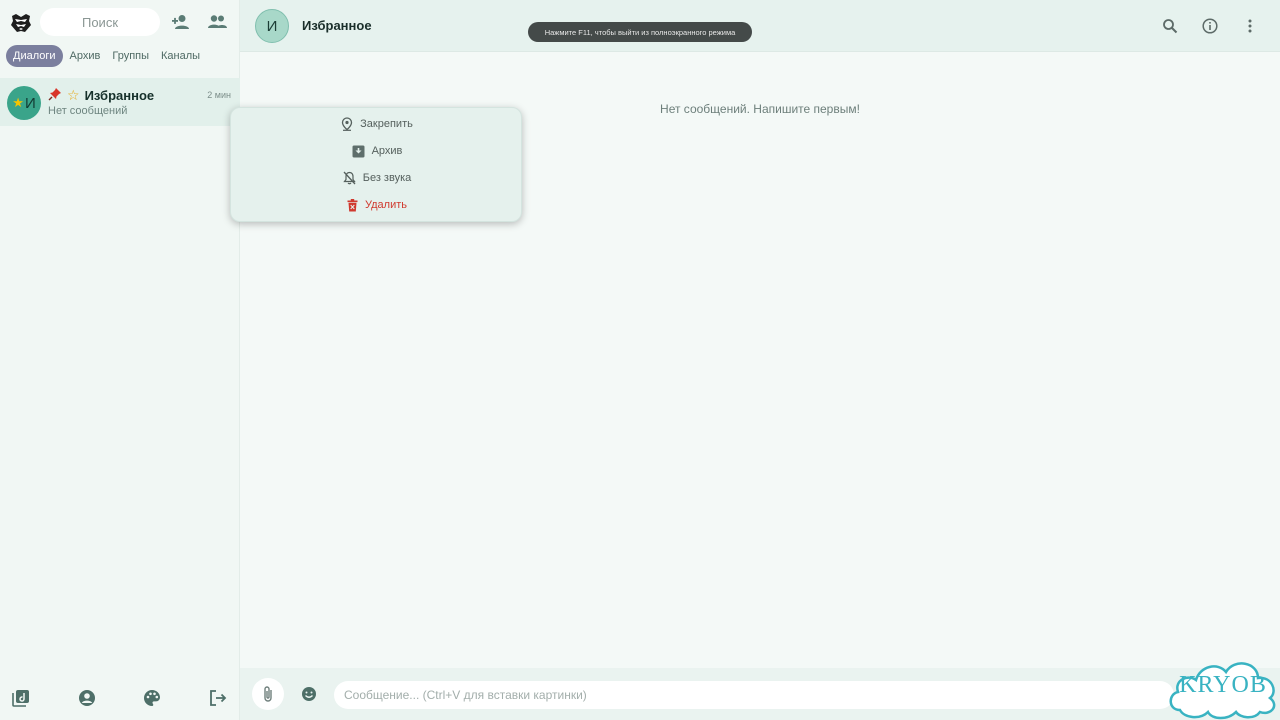 The image size is (1280, 720). I want to click on message-composer, so click(760, 694).